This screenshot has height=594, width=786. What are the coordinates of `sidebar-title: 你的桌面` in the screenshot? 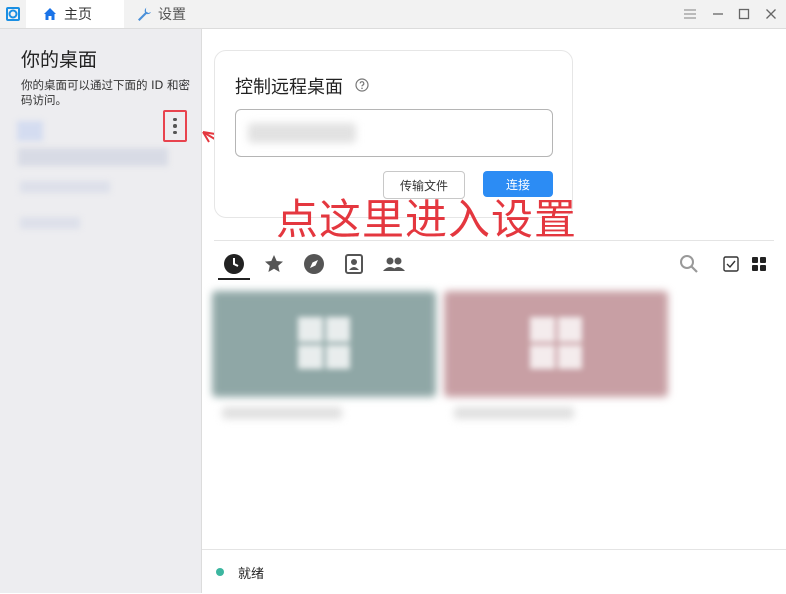 It's located at (59, 60).